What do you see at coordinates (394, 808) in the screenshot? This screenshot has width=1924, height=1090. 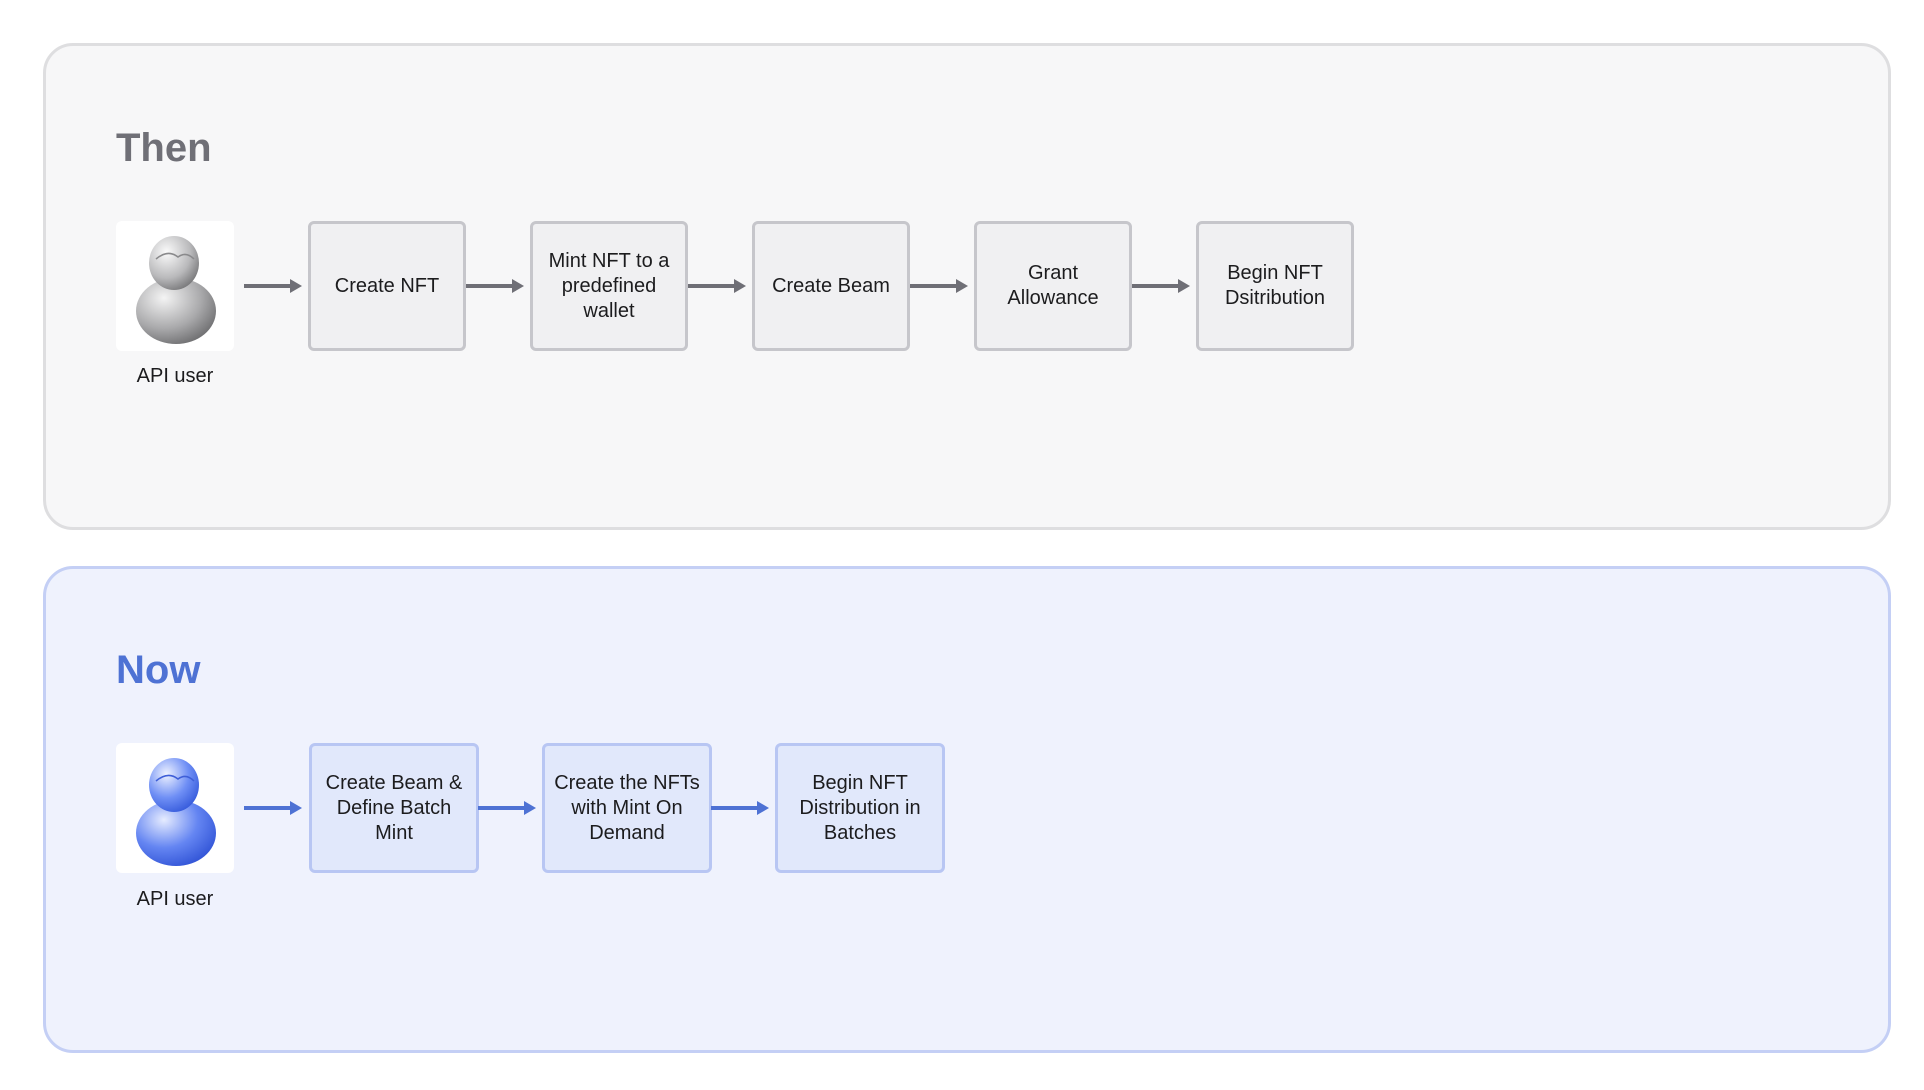 I see `now-step-create-beam: Create Beam & Define Batch Mint` at bounding box center [394, 808].